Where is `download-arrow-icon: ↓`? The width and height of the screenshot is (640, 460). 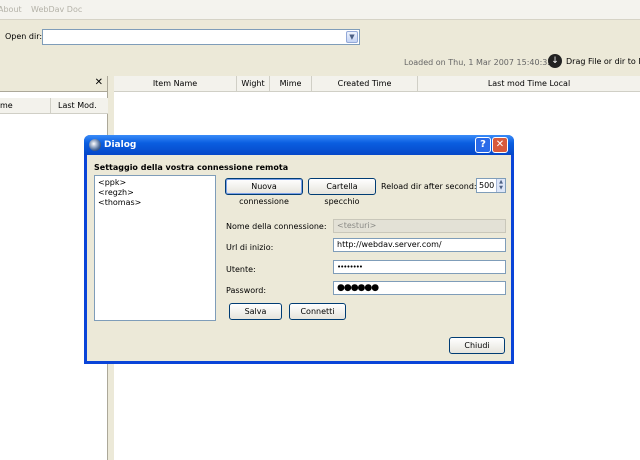
download-arrow-icon: ↓ is located at coordinates (555, 61).